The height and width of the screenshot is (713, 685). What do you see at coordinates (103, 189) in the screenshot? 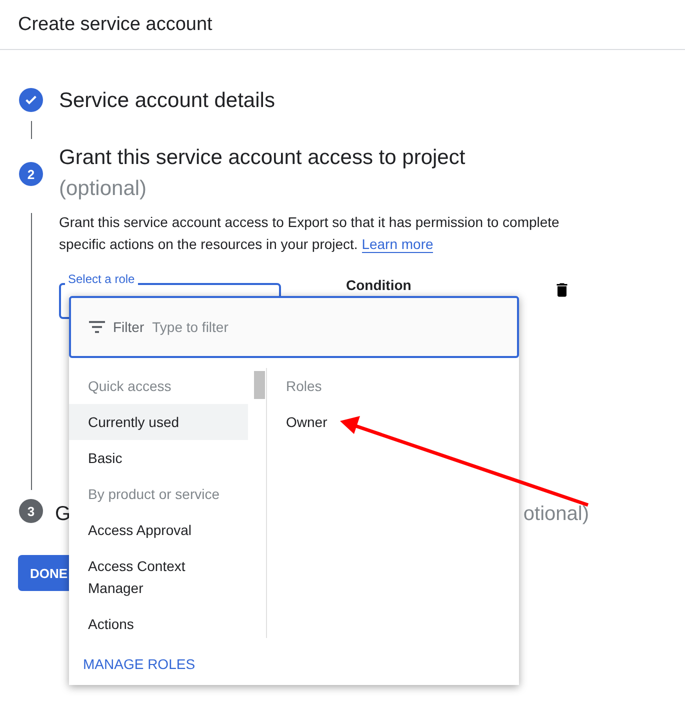
I see `optional-label: (optional)` at bounding box center [103, 189].